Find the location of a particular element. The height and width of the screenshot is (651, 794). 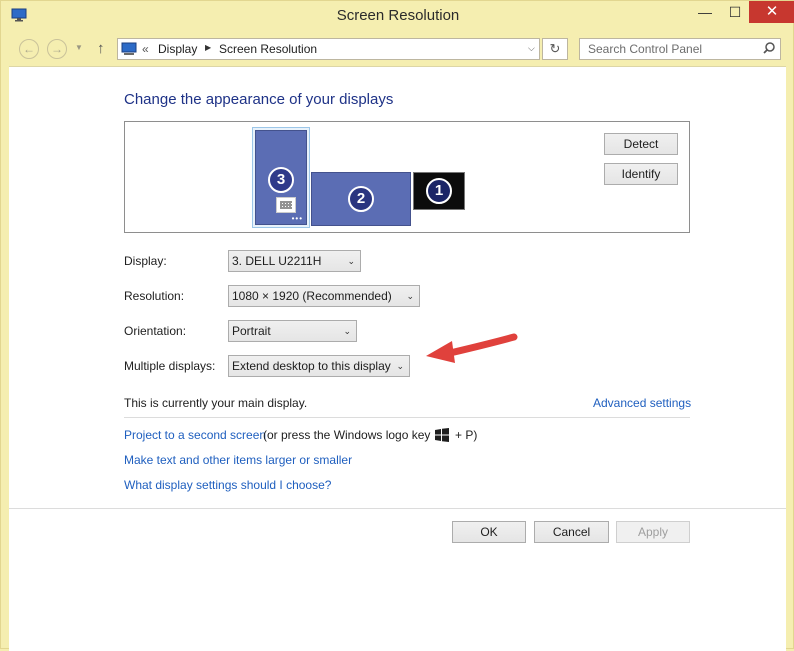

multiple-displays-select: Extend desktop to this display ⌄ is located at coordinates (319, 366).